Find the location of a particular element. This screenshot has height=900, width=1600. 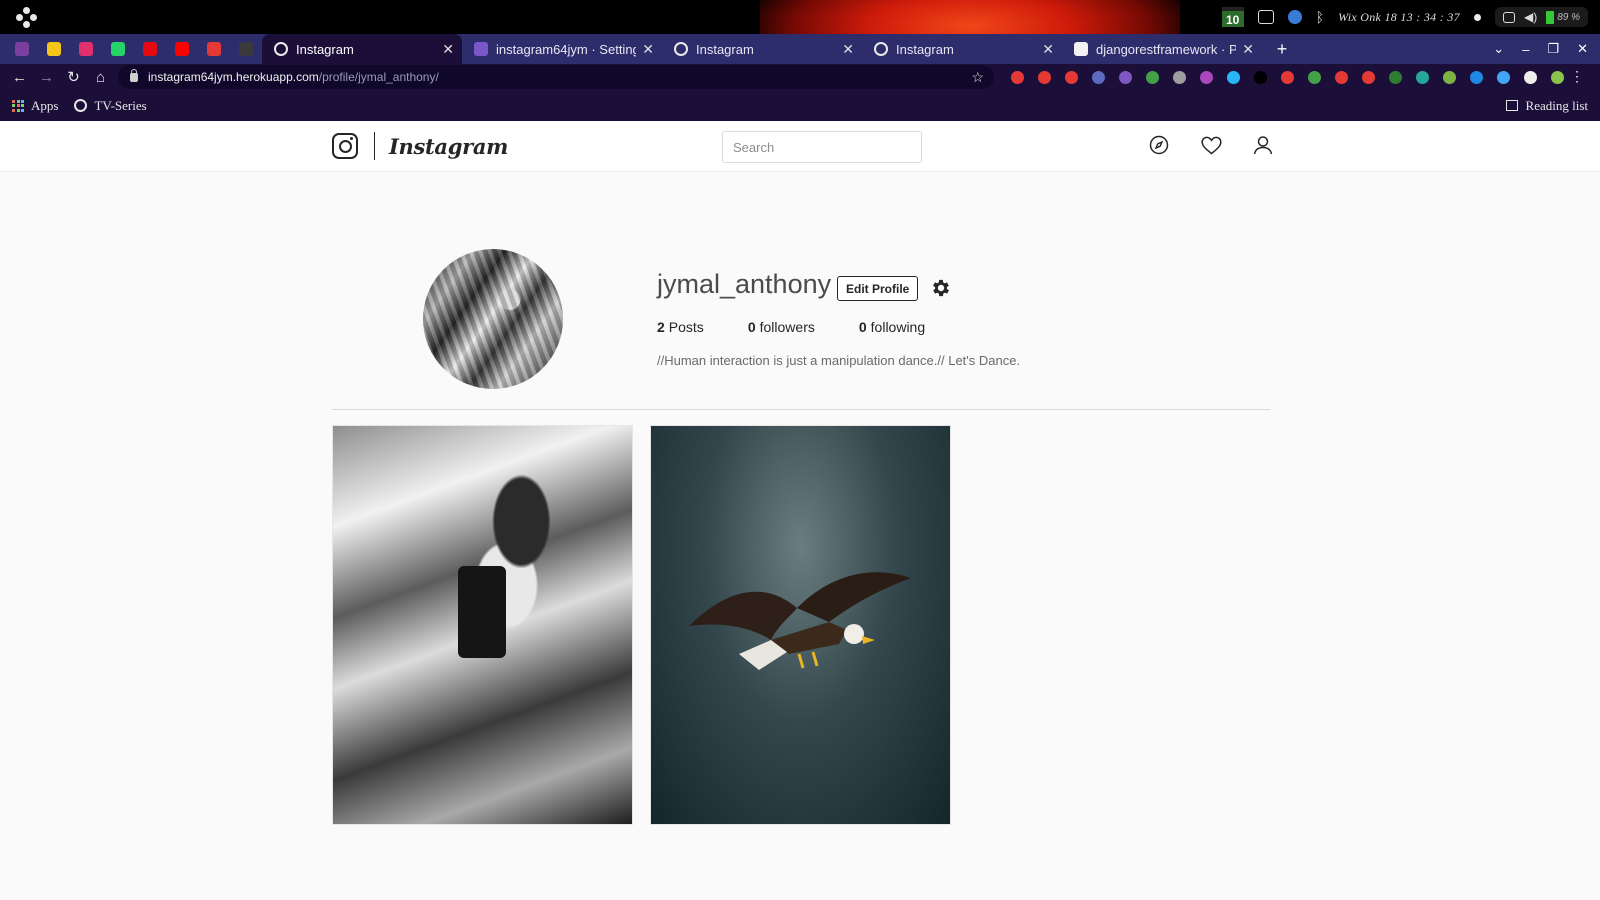

e-icon is located at coordinates (214, 49).